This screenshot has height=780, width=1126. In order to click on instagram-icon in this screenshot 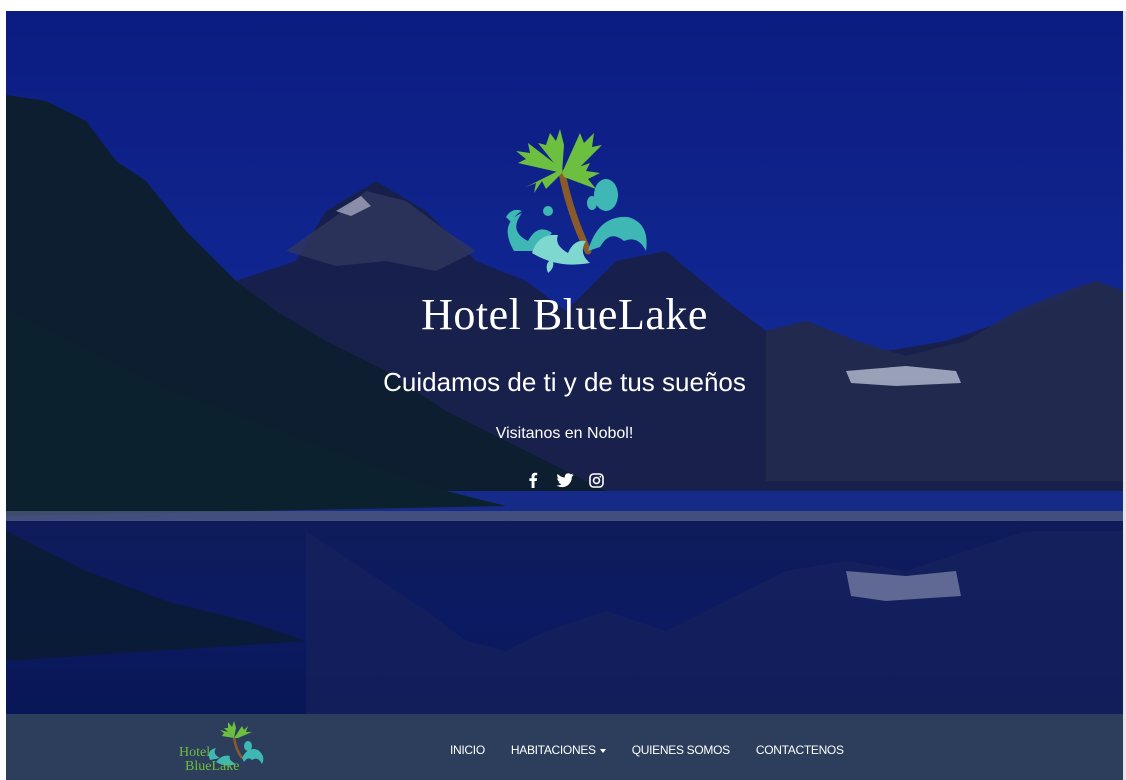, I will do `click(597, 480)`.